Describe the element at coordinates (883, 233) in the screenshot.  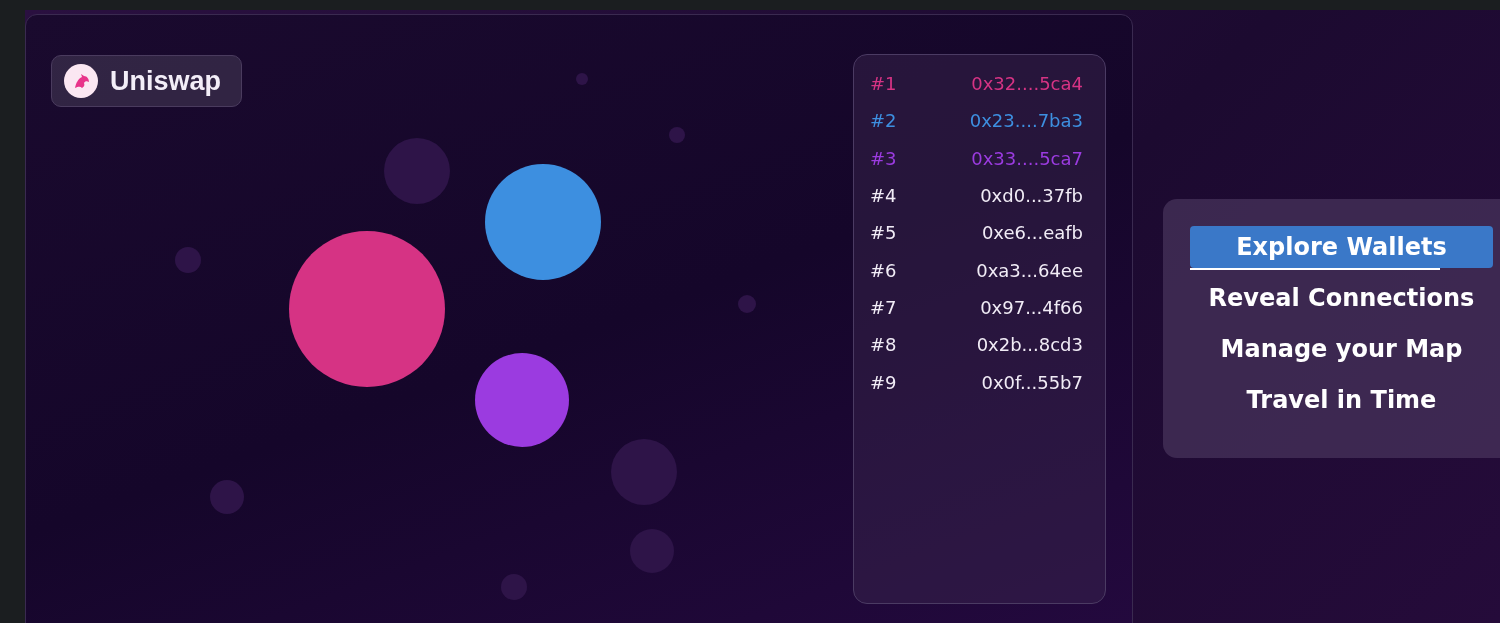
I see `wallet-rank: #5` at that location.